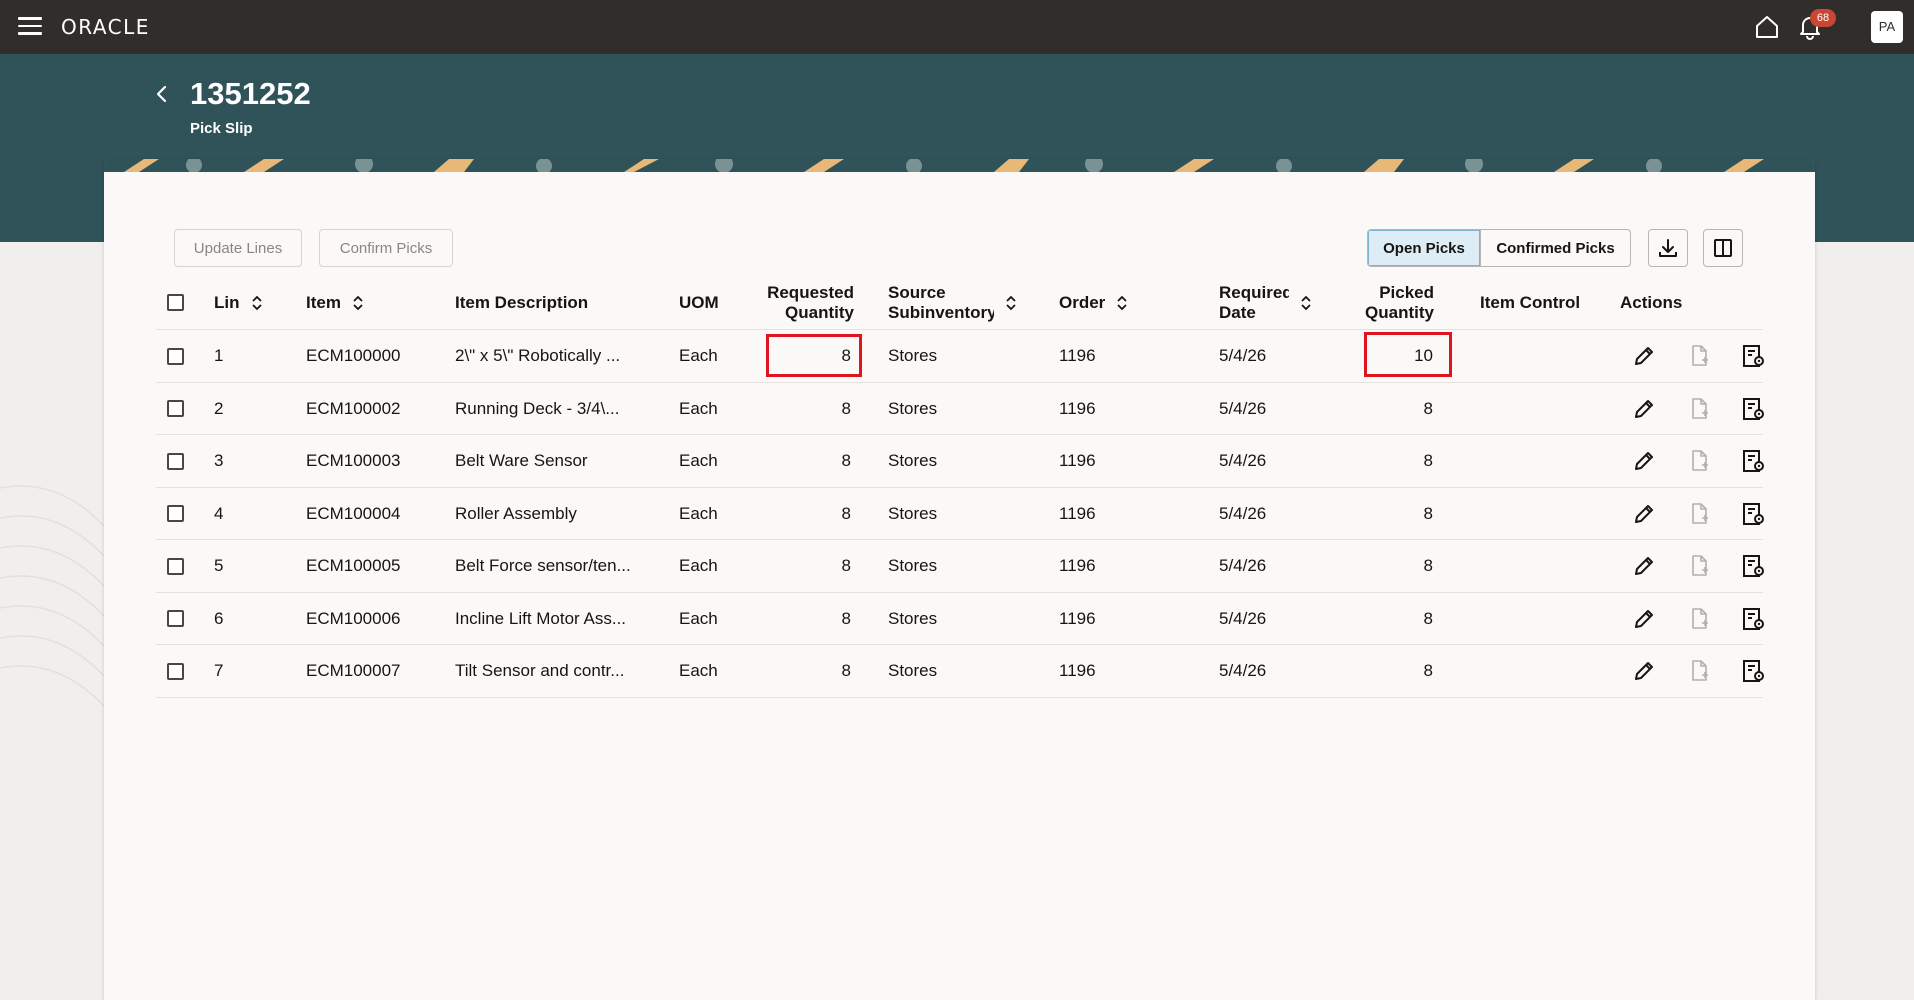 The width and height of the screenshot is (1914, 1000). I want to click on col-header-required-line1: Required, so click(1254, 292).